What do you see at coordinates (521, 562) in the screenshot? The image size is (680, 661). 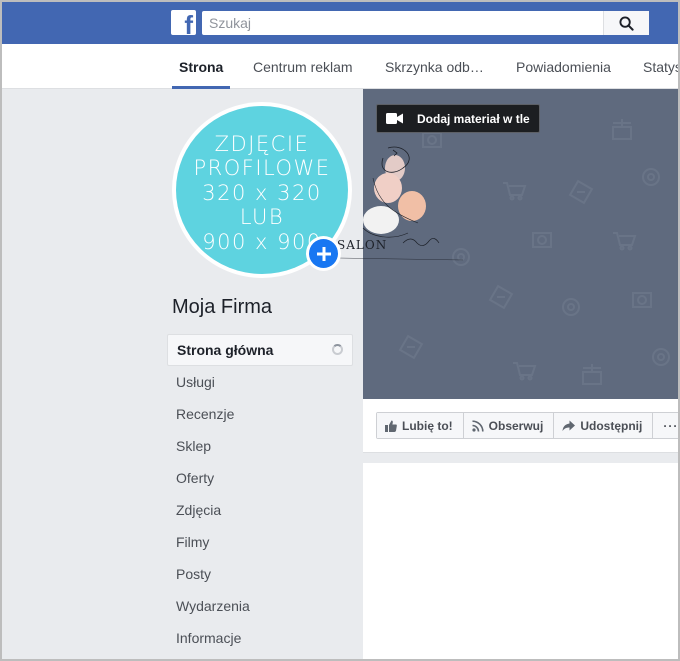 I see `main-content-area` at bounding box center [521, 562].